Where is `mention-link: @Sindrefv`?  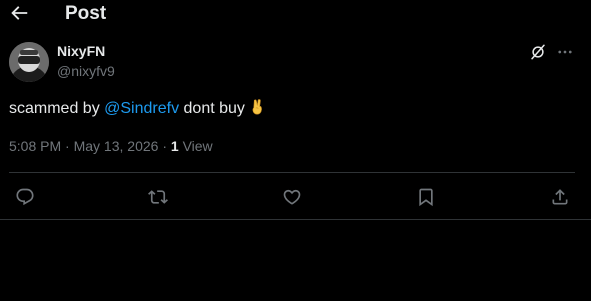
mention-link: @Sindrefv is located at coordinates (141, 108).